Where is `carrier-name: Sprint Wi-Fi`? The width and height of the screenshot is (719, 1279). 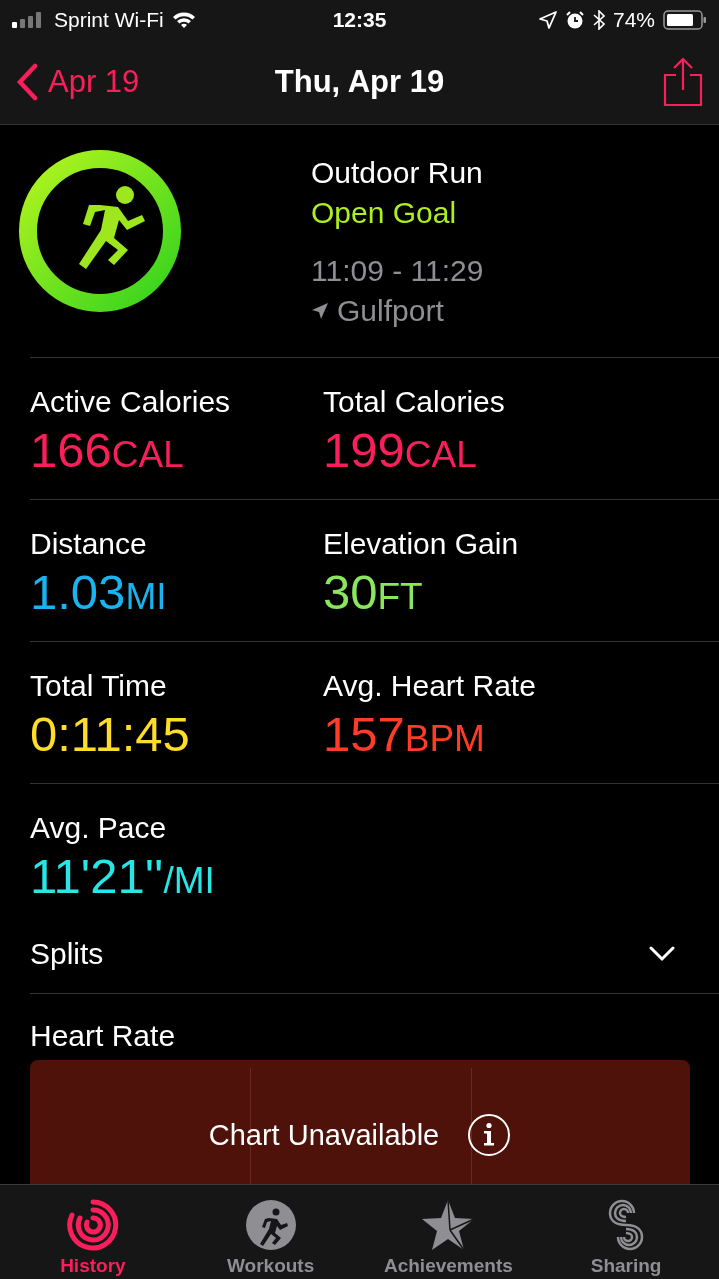
carrier-name: Sprint Wi-Fi is located at coordinates (109, 20).